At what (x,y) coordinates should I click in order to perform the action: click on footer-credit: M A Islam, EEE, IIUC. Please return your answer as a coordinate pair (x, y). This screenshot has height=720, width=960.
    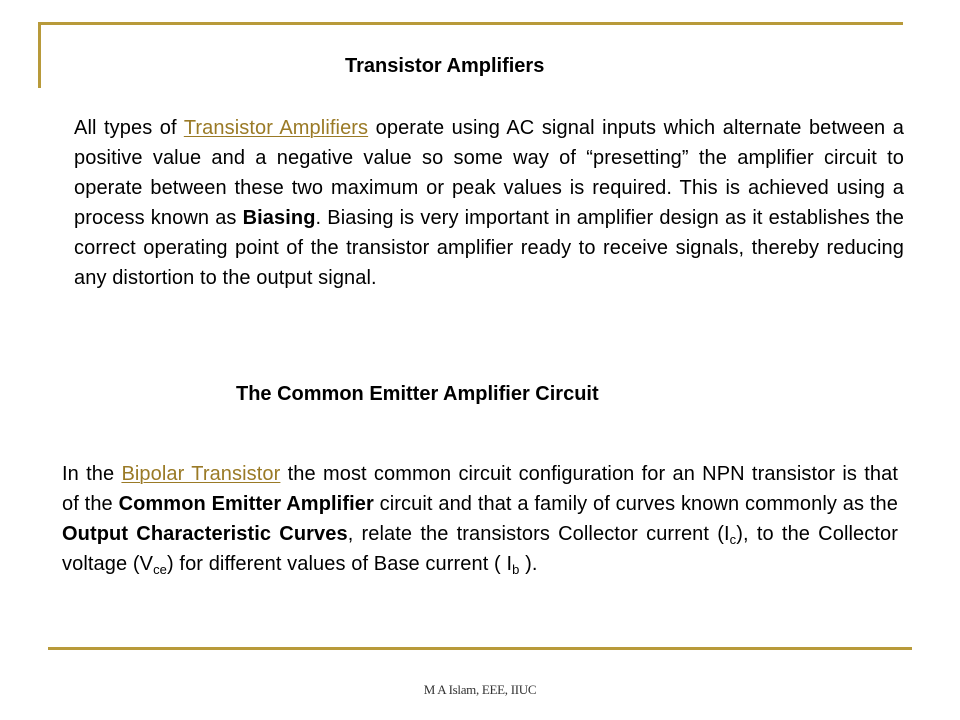
    Looking at the image, I should click on (480, 689).